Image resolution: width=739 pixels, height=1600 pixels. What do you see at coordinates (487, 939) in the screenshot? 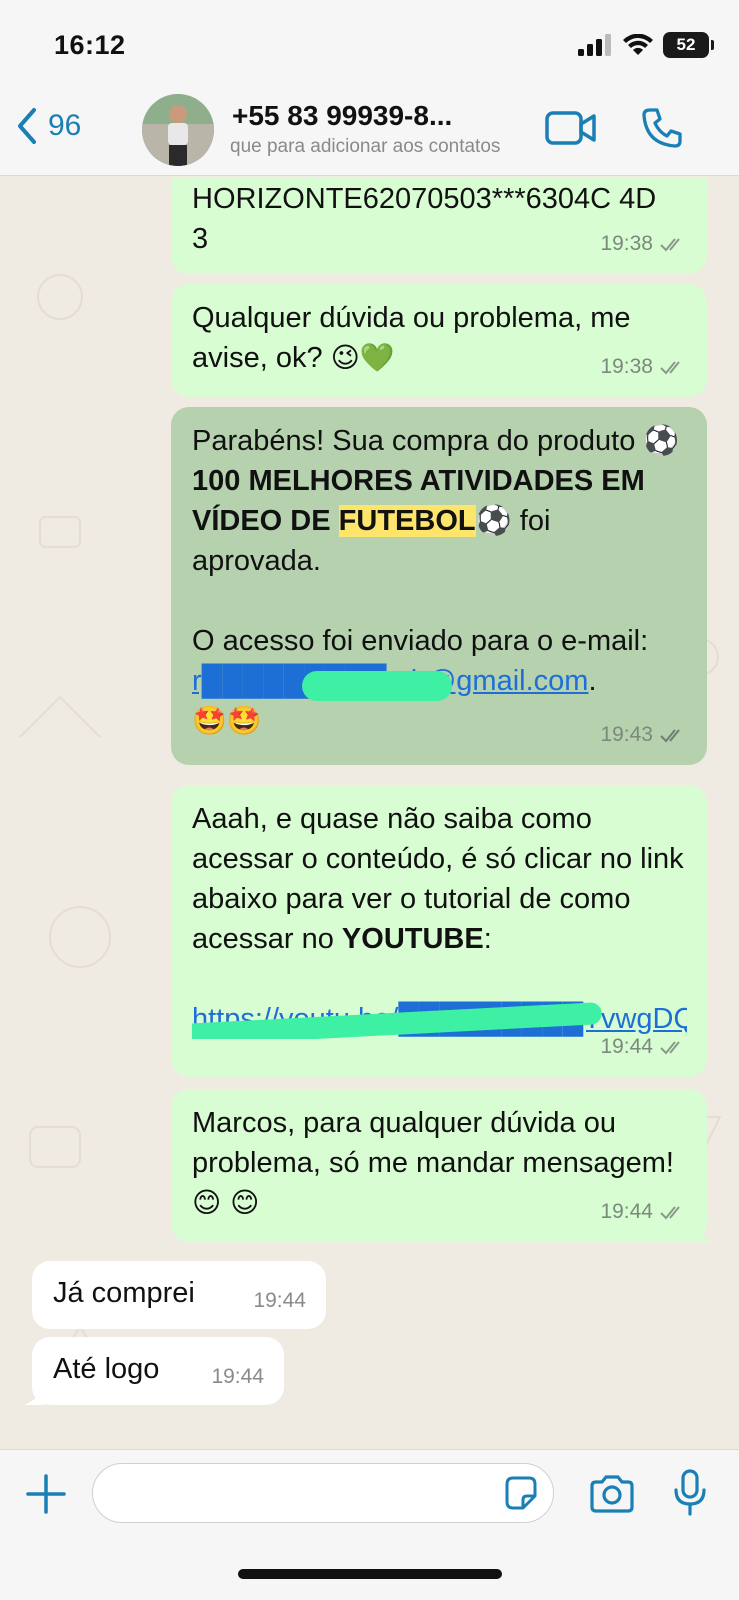
I see `message-text-content: :` at bounding box center [487, 939].